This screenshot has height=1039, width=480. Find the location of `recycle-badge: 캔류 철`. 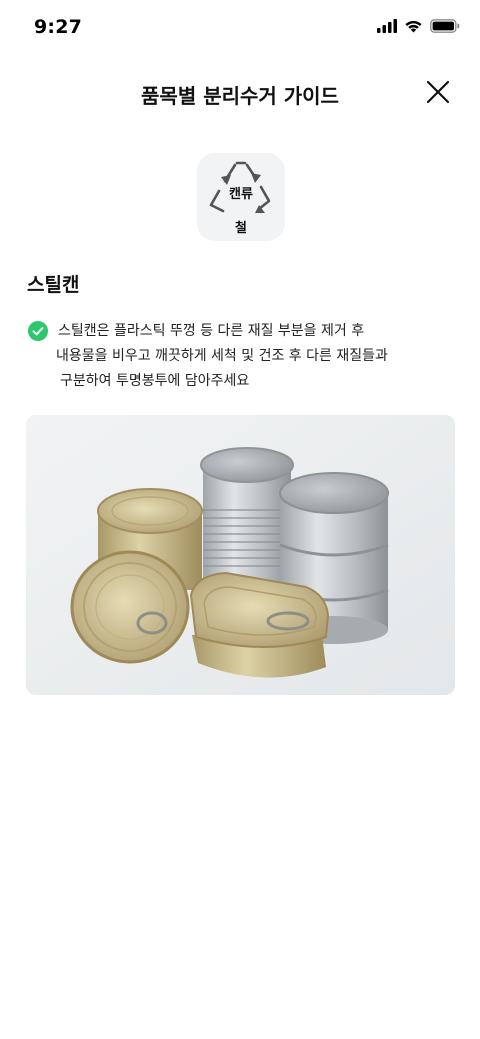

recycle-badge: 캔류 철 is located at coordinates (241, 197).